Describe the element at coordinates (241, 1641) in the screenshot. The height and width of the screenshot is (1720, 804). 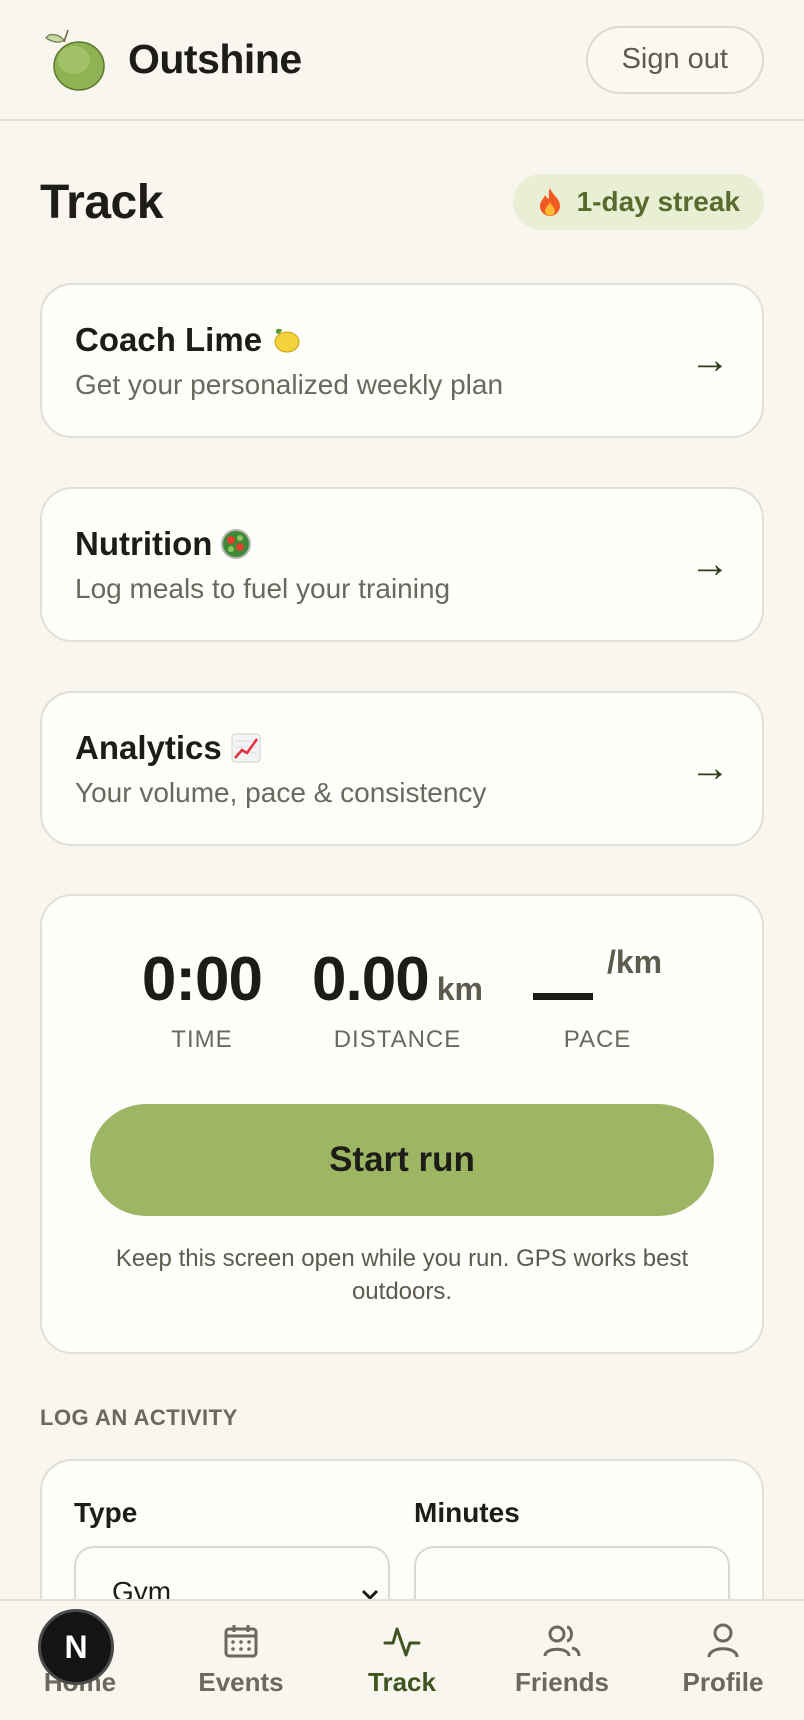
I see `calendar-icon` at that location.